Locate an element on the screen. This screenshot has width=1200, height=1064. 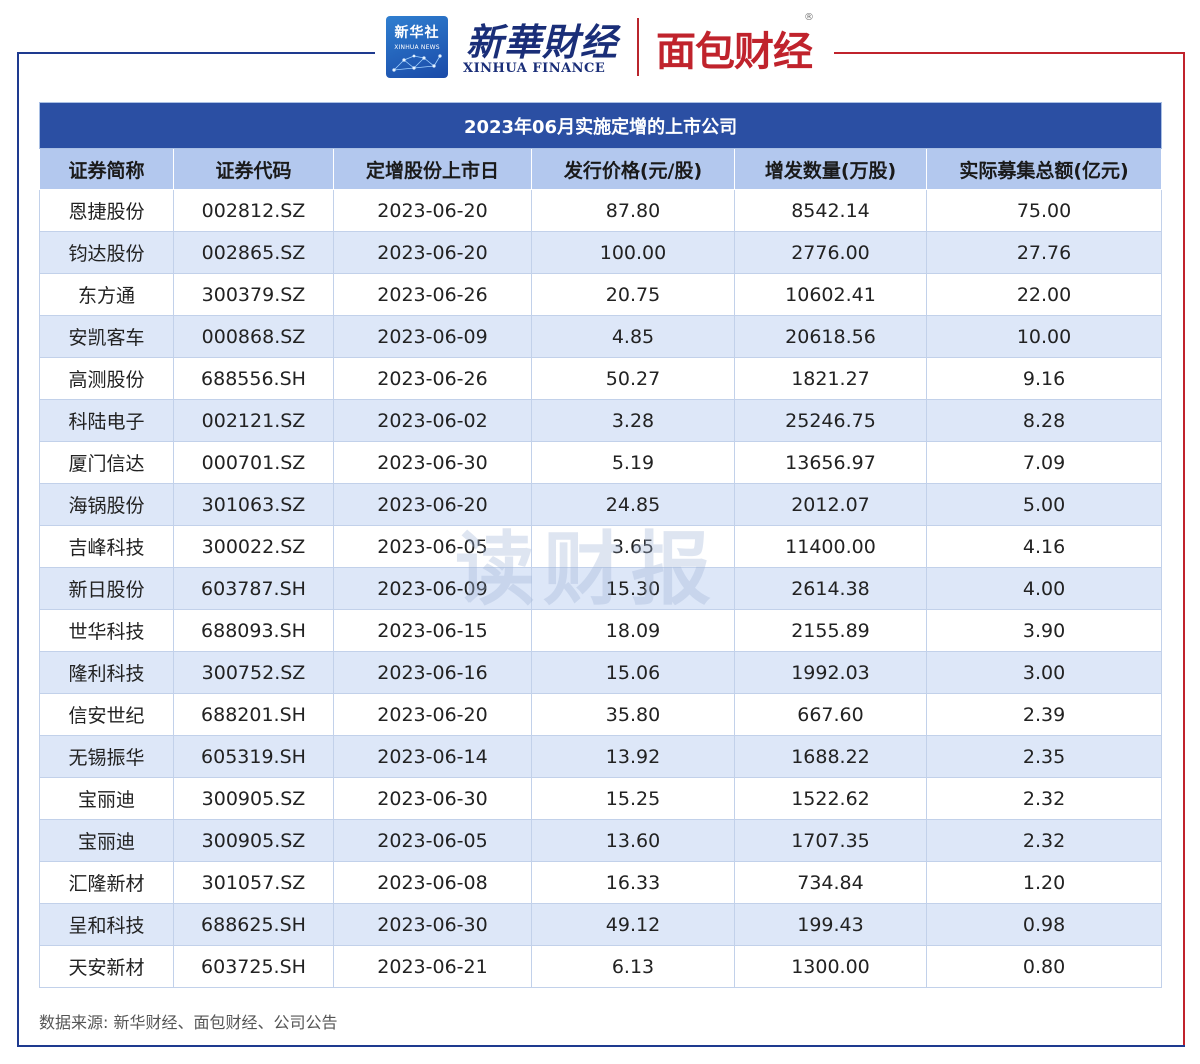
cell-issue-price: 87.80 is located at coordinates (633, 210).